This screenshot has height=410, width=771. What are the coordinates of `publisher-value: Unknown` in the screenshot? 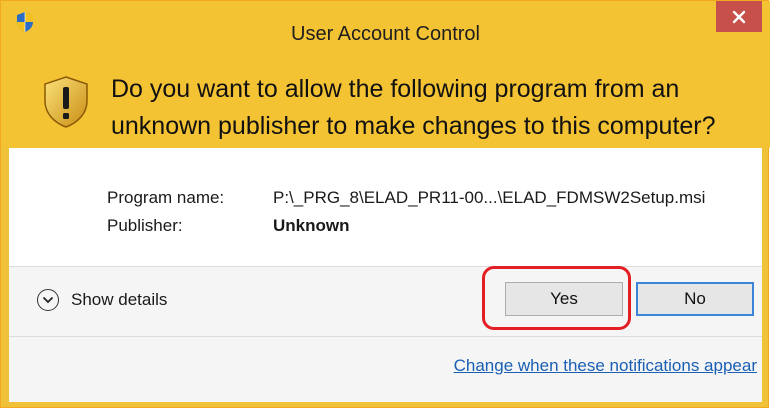 It's located at (311, 225).